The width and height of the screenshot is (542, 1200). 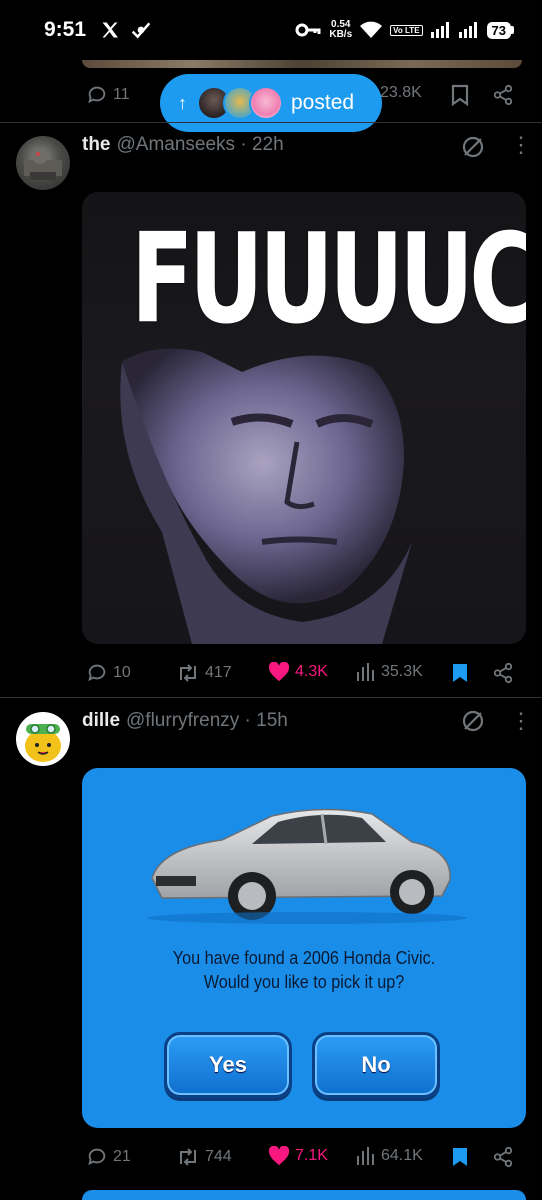 I want to click on views-button: 64.1K, so click(x=389, y=1156).